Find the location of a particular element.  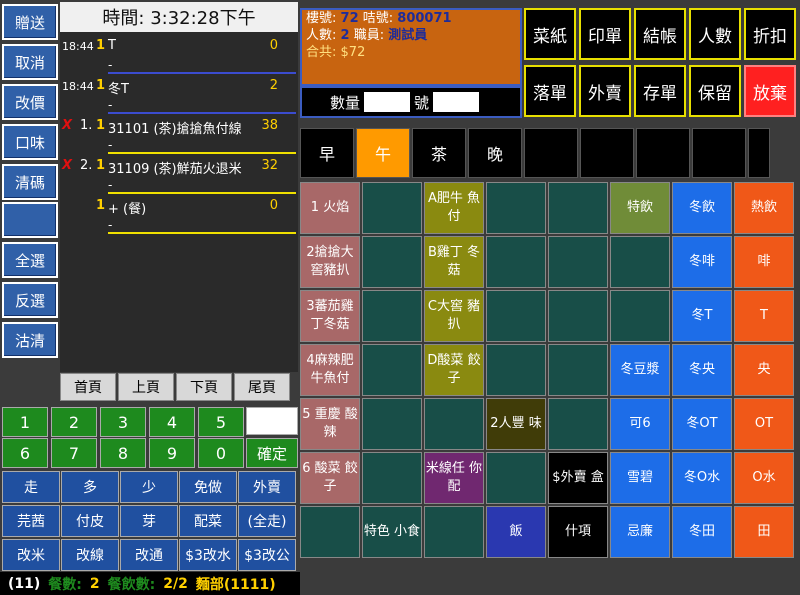

number-input is located at coordinates (456, 102).